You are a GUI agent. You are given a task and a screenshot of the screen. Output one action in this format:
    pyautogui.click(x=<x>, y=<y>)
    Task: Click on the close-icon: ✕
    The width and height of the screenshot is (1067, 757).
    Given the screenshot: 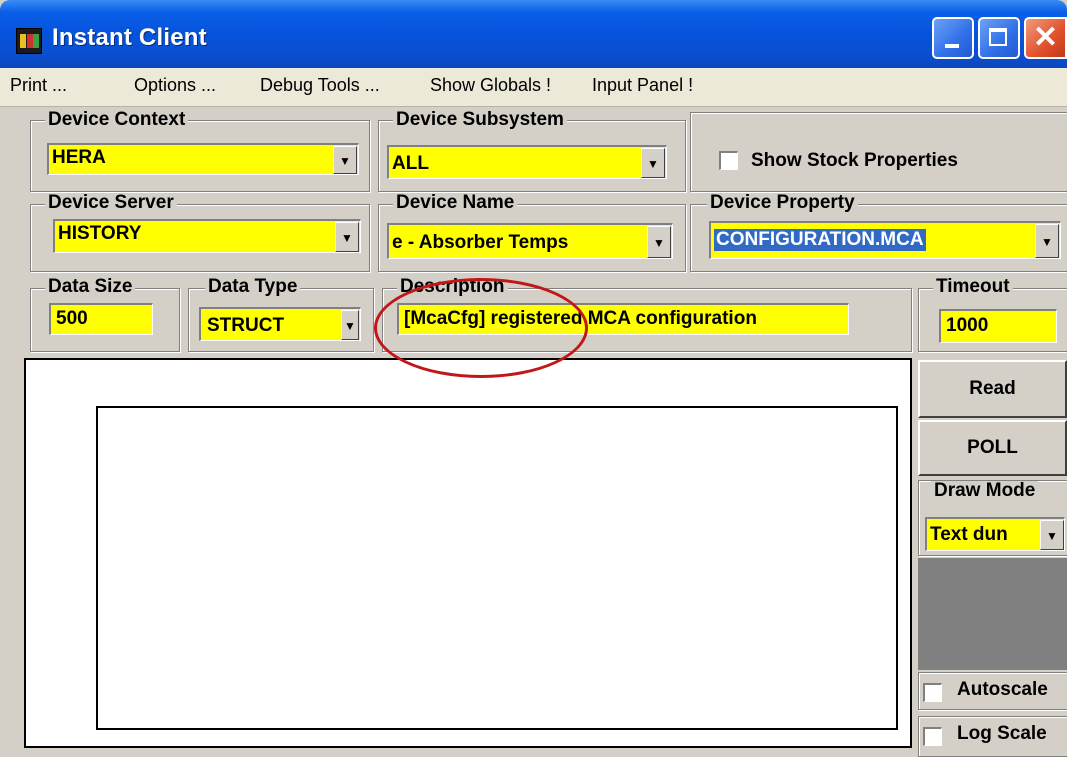 What is the action you would take?
    pyautogui.click(x=1045, y=37)
    